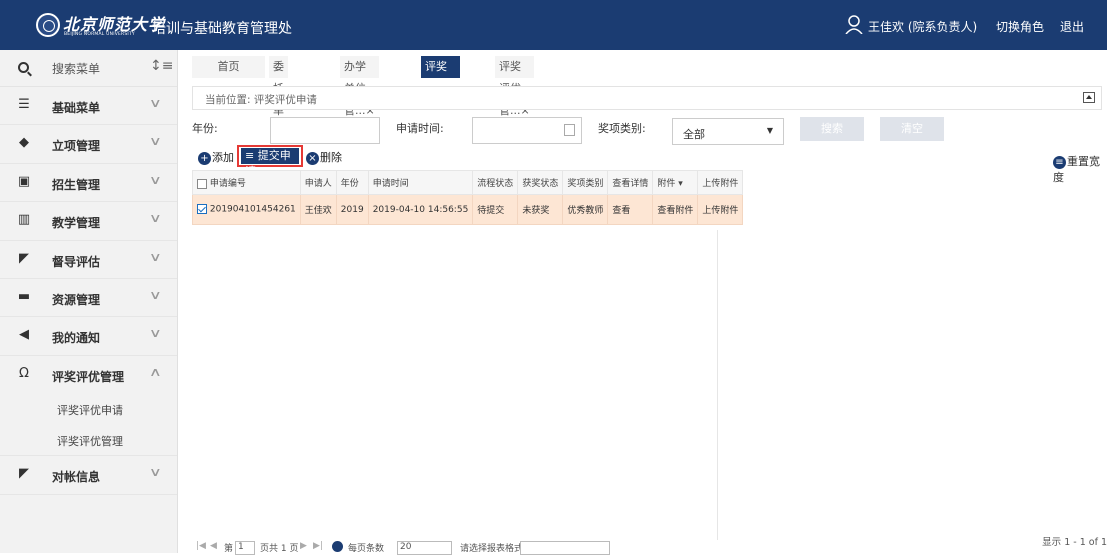 This screenshot has height=555, width=1107. I want to click on search-menu-label: 搜索菜单, so click(76, 68).